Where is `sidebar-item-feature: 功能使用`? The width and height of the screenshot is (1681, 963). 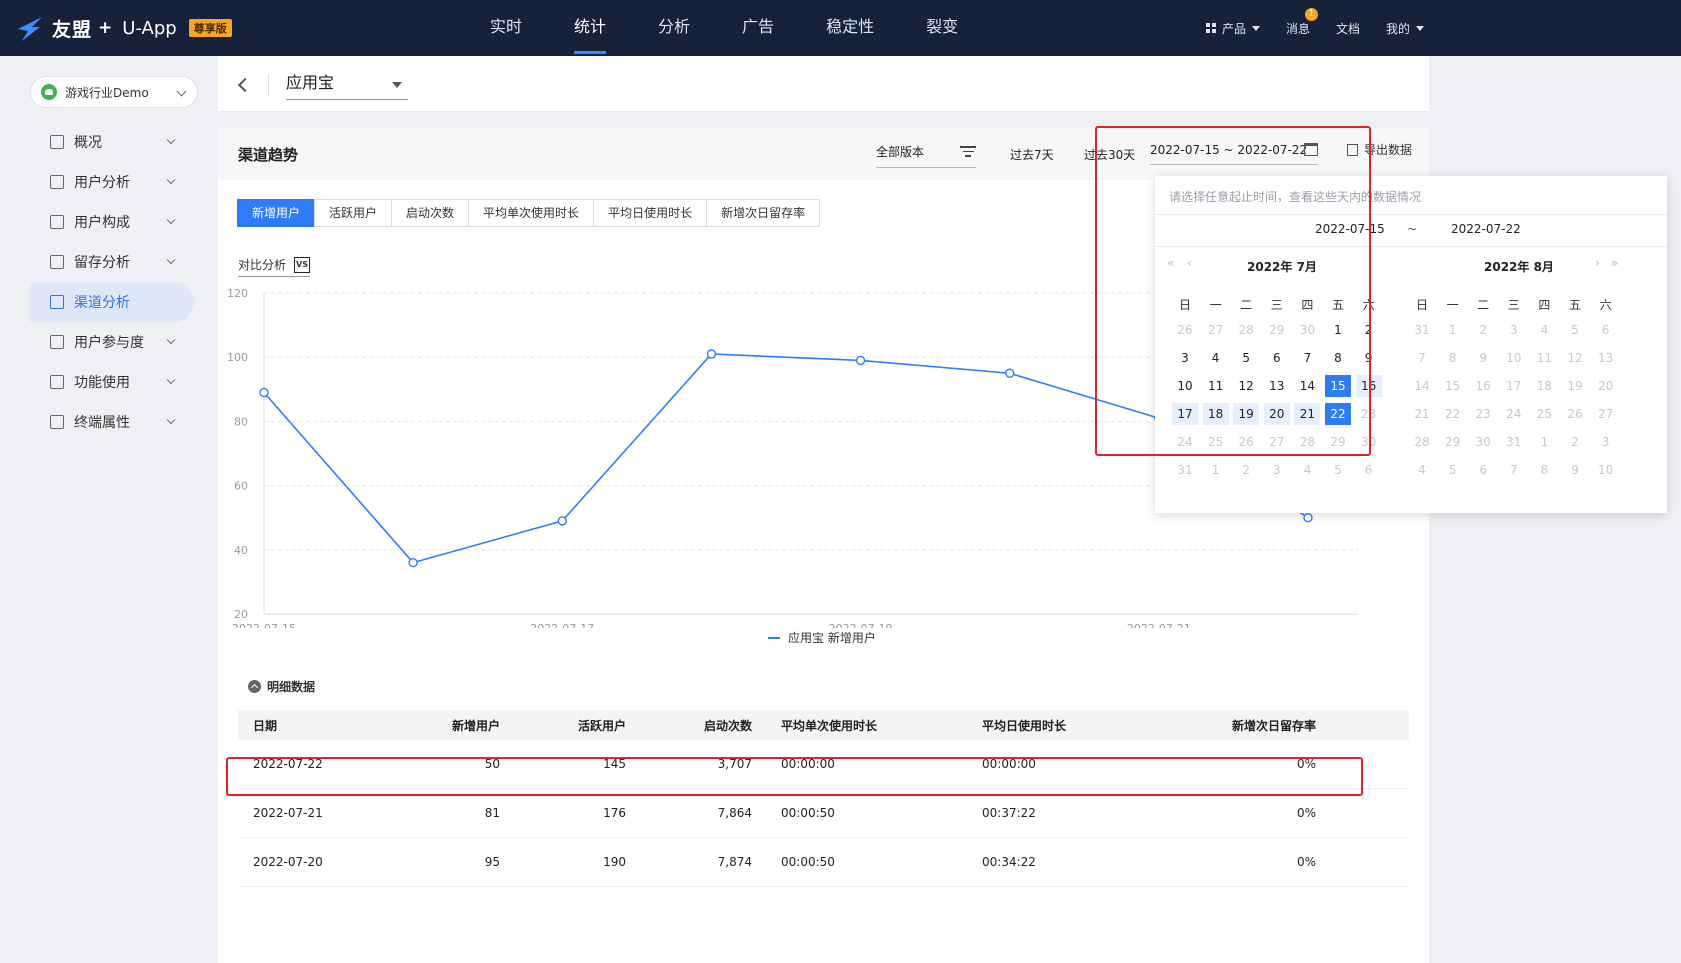 sidebar-item-feature: 功能使用 is located at coordinates (112, 382).